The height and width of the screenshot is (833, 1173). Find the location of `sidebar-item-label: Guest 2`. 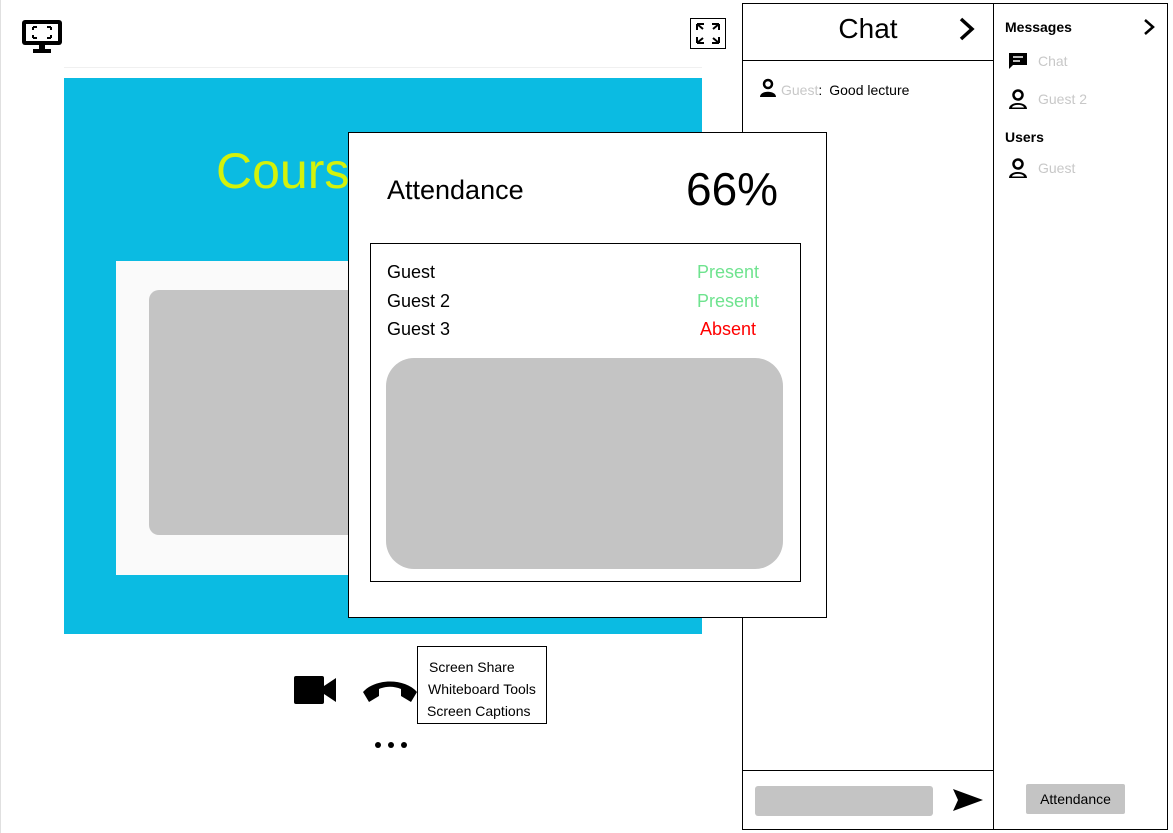

sidebar-item-label: Guest 2 is located at coordinates (1063, 99).